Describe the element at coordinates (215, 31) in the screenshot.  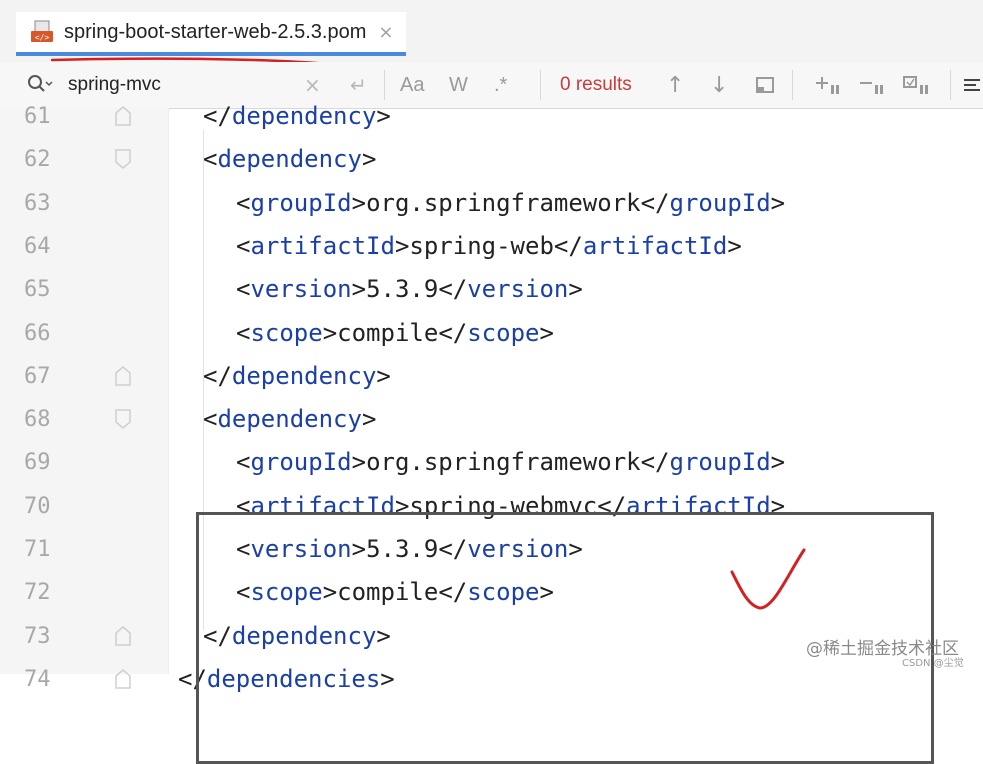
I see `tab-title: spring-boot-starter-web-2.5.3.pom` at that location.